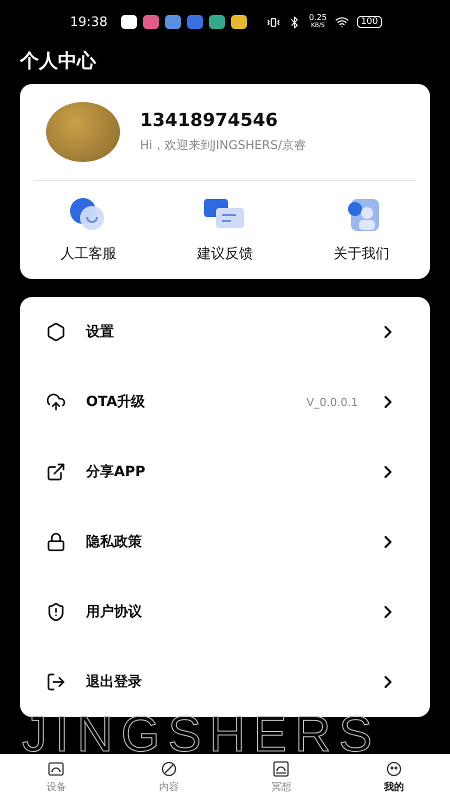 The height and width of the screenshot is (800, 450). I want to click on settings-icon, so click(56, 332).